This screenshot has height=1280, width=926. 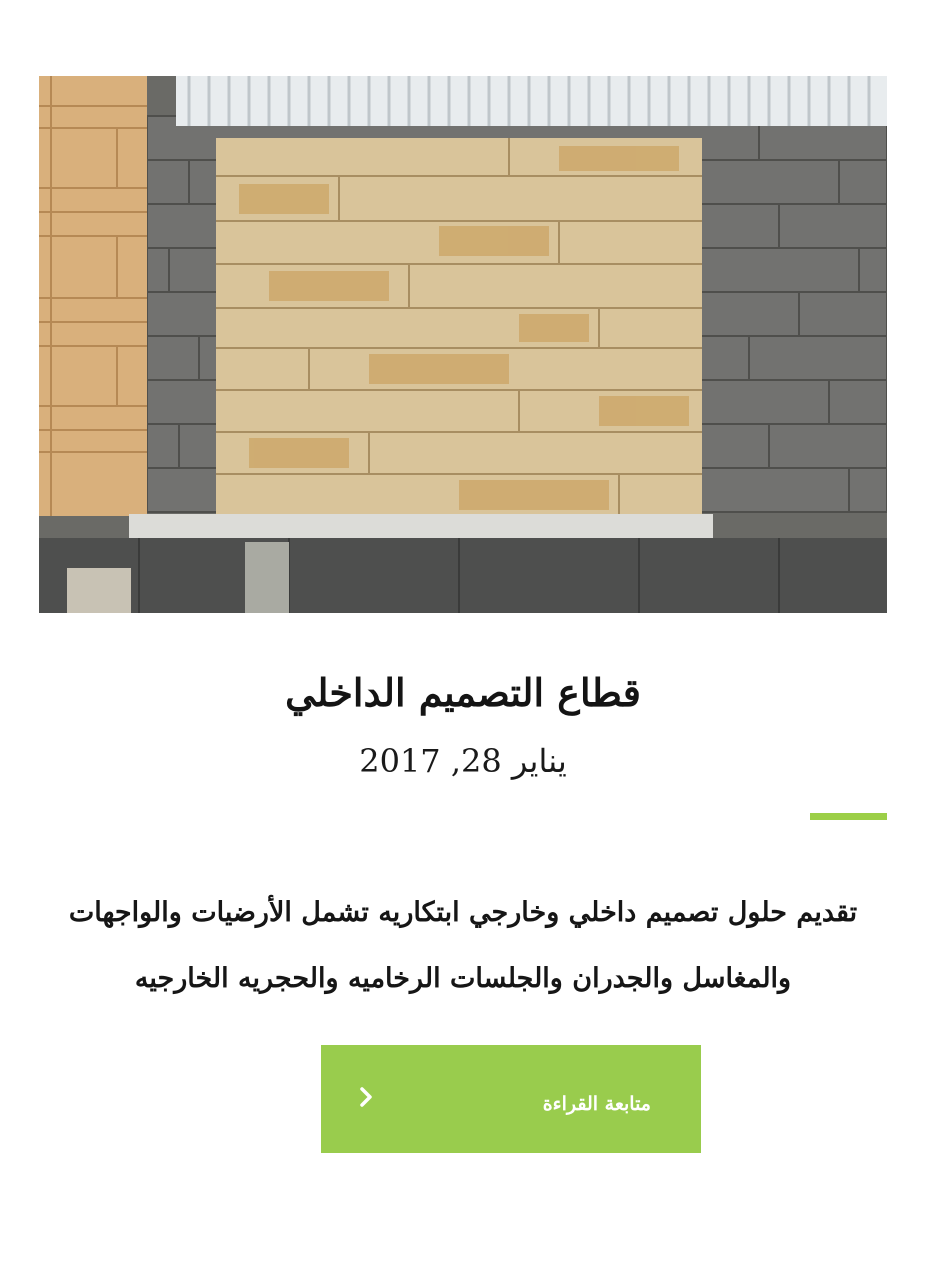 What do you see at coordinates (511, 1099) in the screenshot?
I see `read-more-button: متابعة القراءة` at bounding box center [511, 1099].